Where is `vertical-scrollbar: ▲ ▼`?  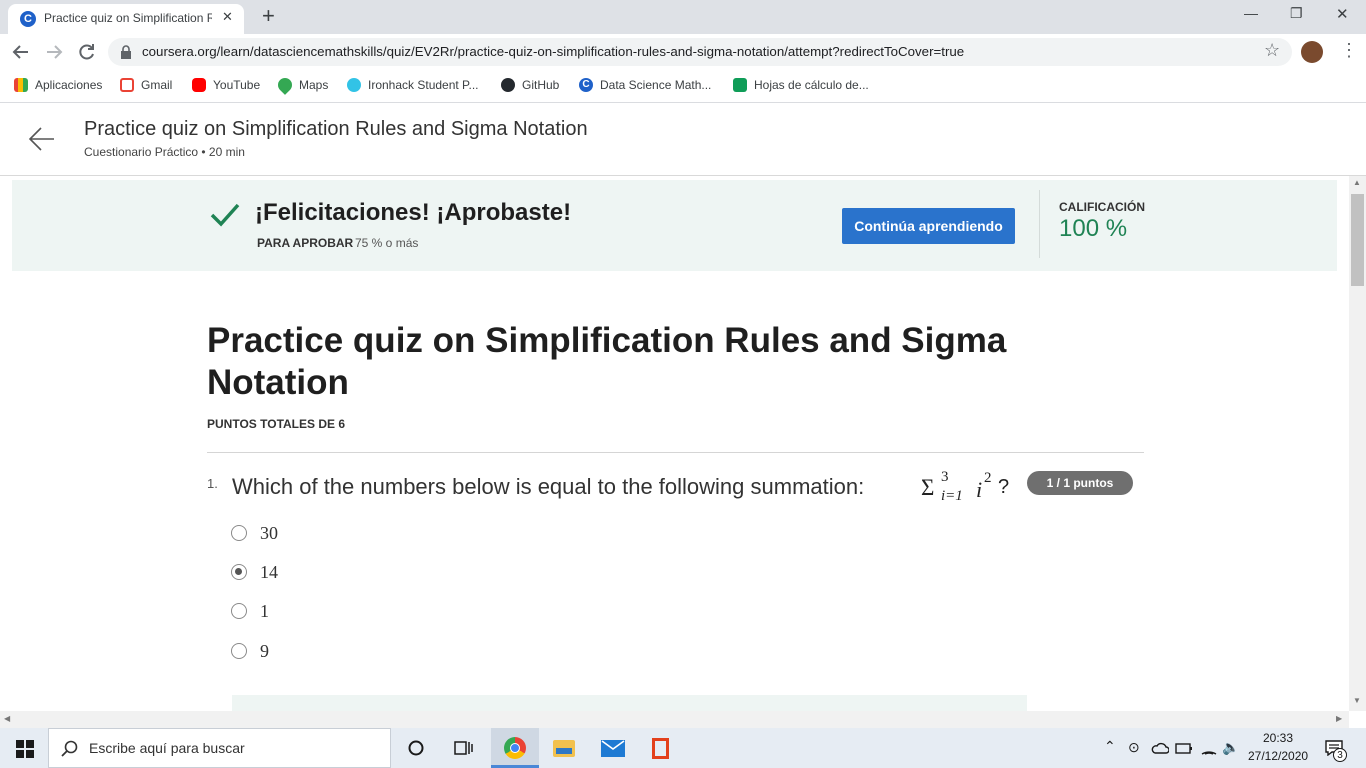 vertical-scrollbar: ▲ ▼ is located at coordinates (1357, 443).